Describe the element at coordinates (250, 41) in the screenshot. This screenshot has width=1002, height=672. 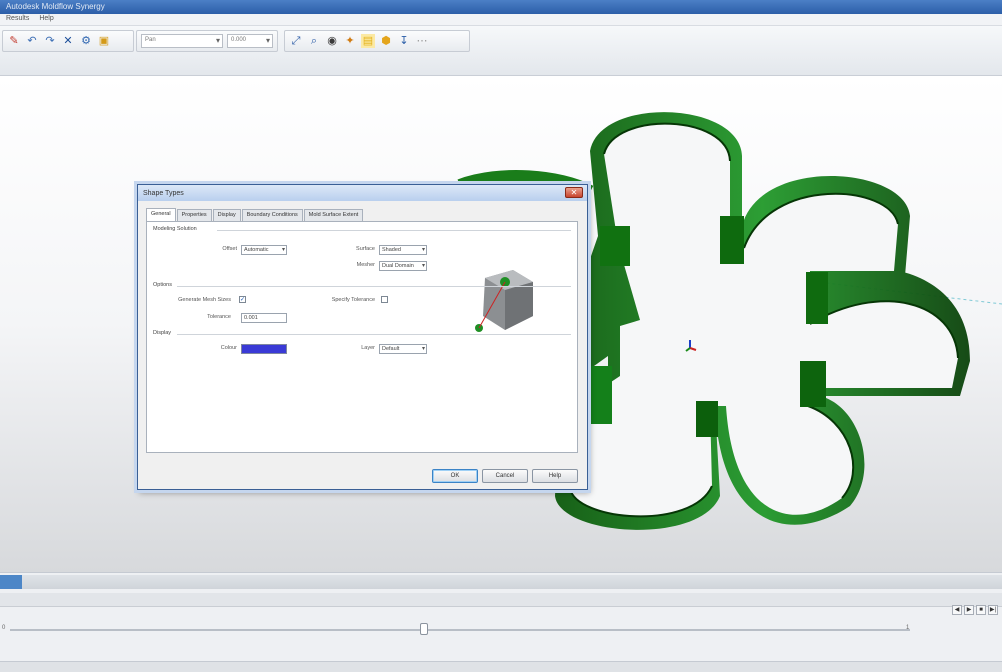
I see `value-select: 0.000` at that location.